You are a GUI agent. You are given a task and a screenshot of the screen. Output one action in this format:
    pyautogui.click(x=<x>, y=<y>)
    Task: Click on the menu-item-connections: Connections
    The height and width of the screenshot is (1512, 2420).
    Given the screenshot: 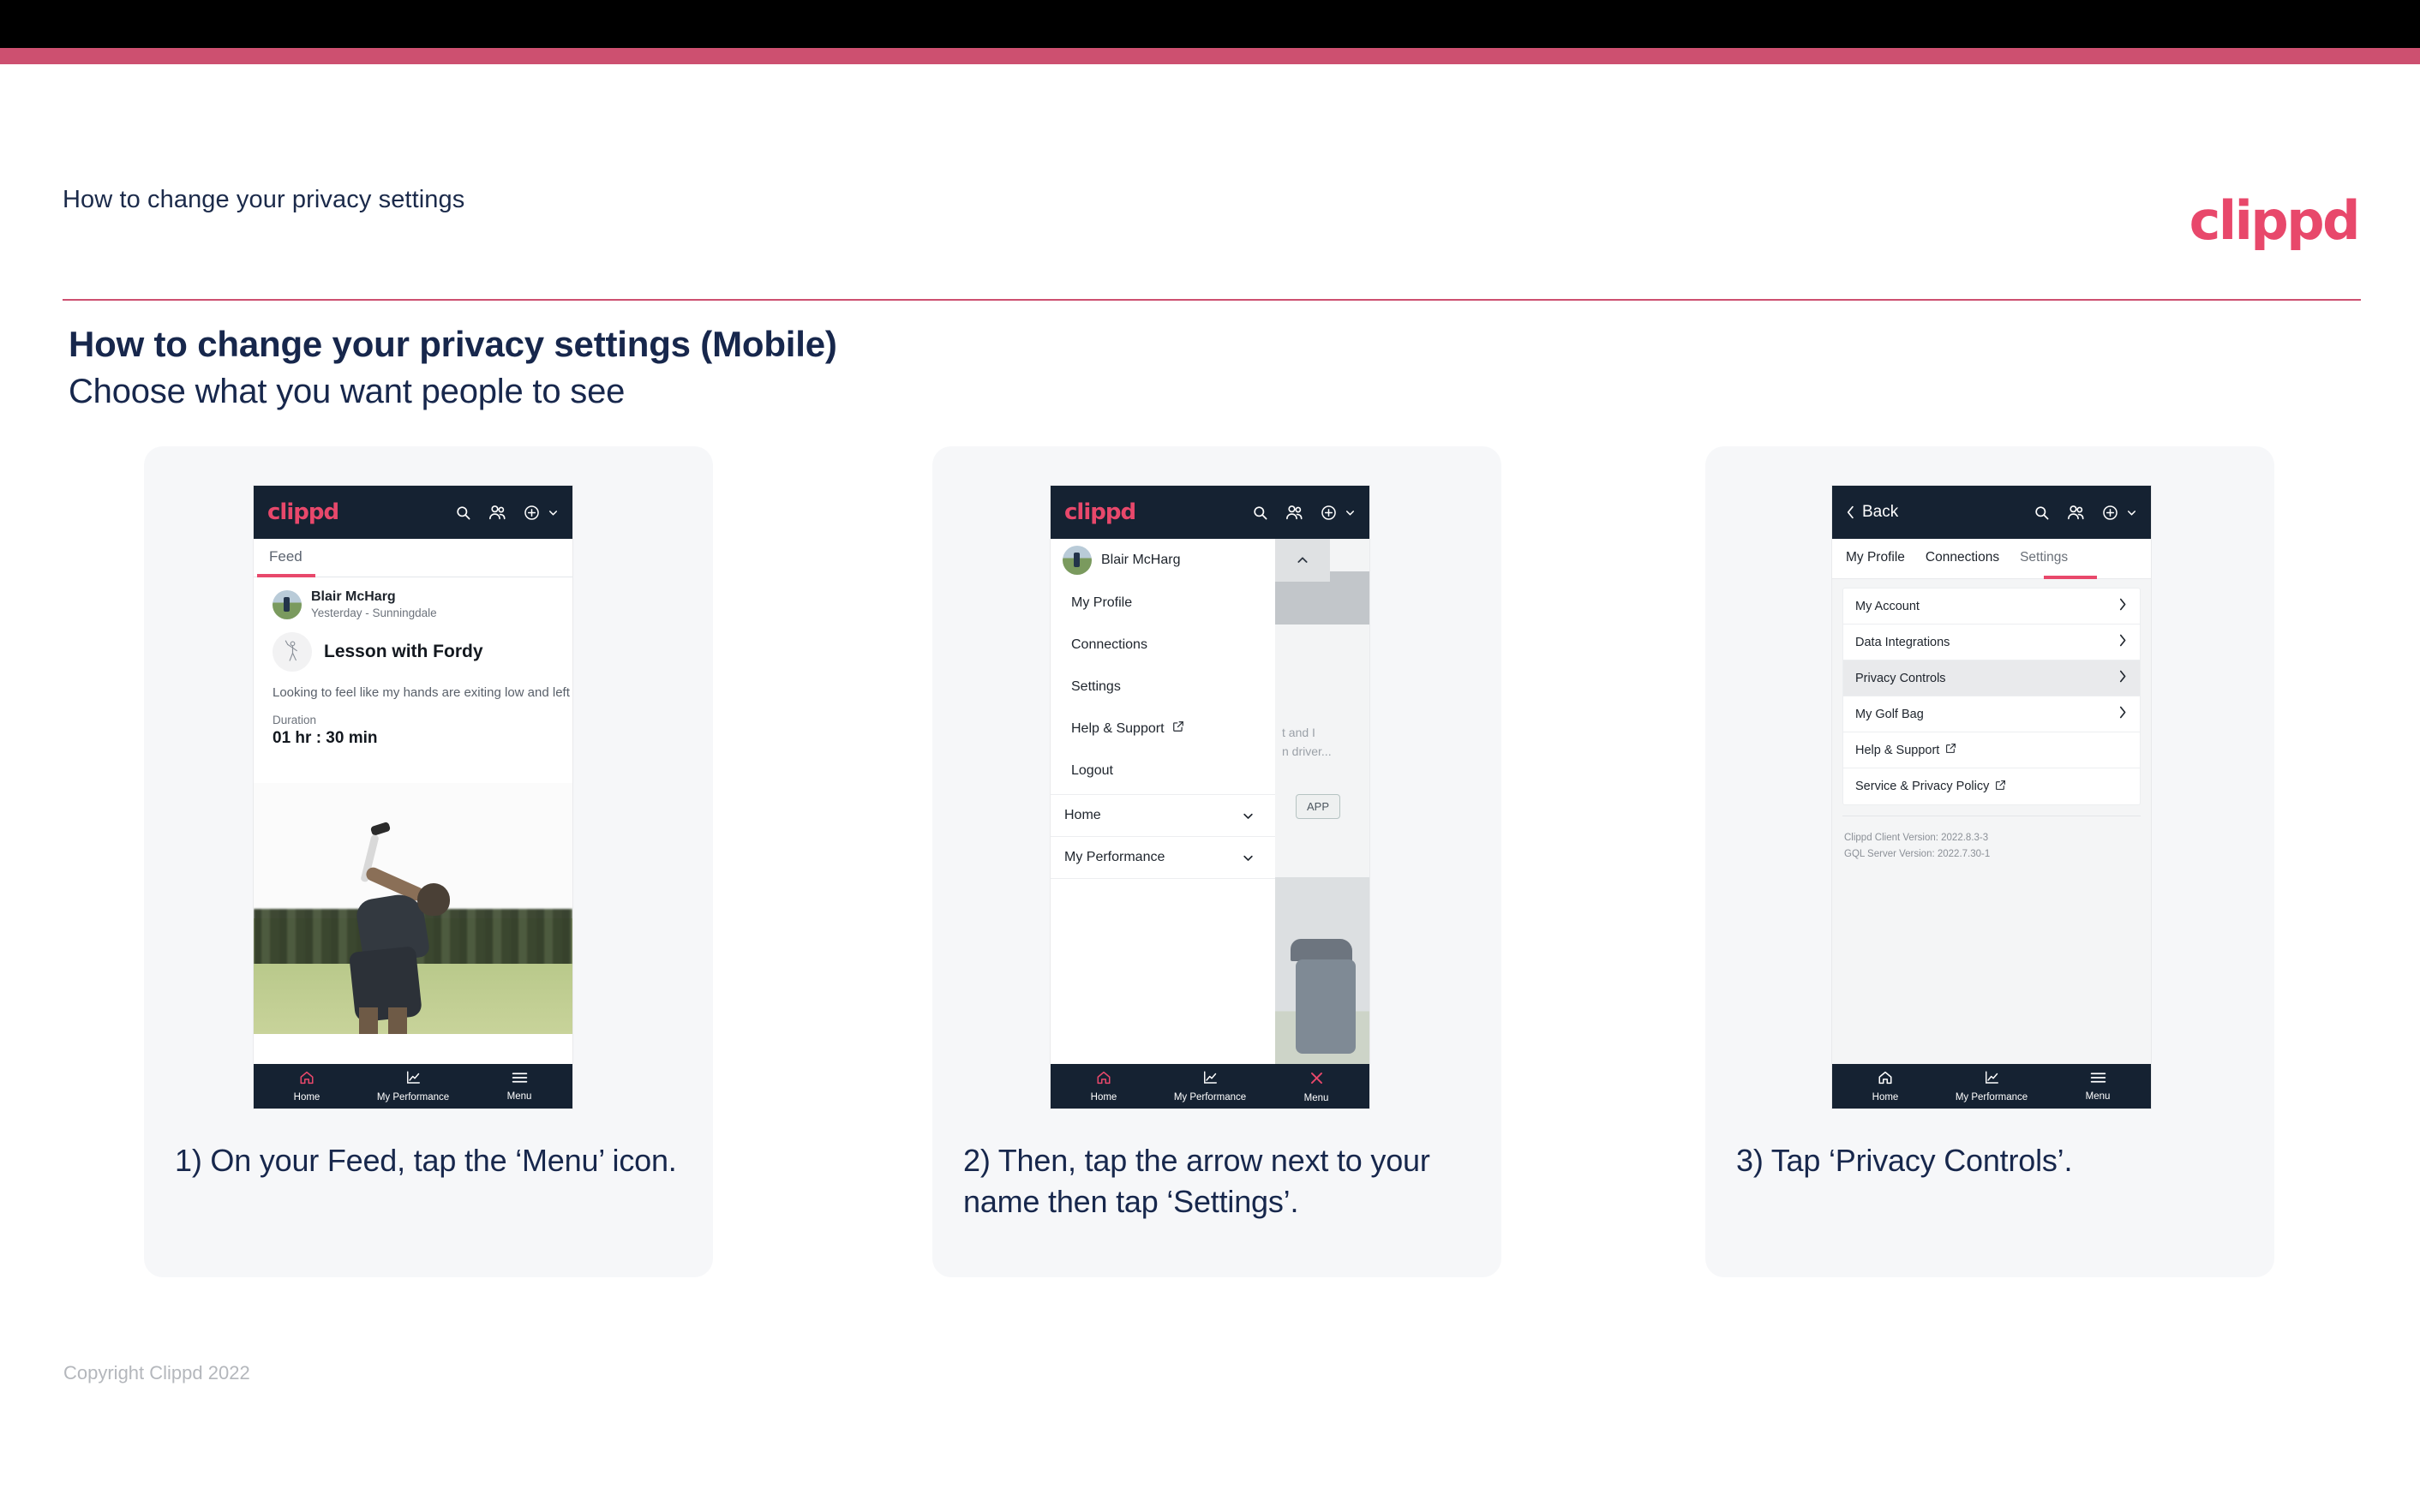 What is the action you would take?
    pyautogui.click(x=1163, y=645)
    